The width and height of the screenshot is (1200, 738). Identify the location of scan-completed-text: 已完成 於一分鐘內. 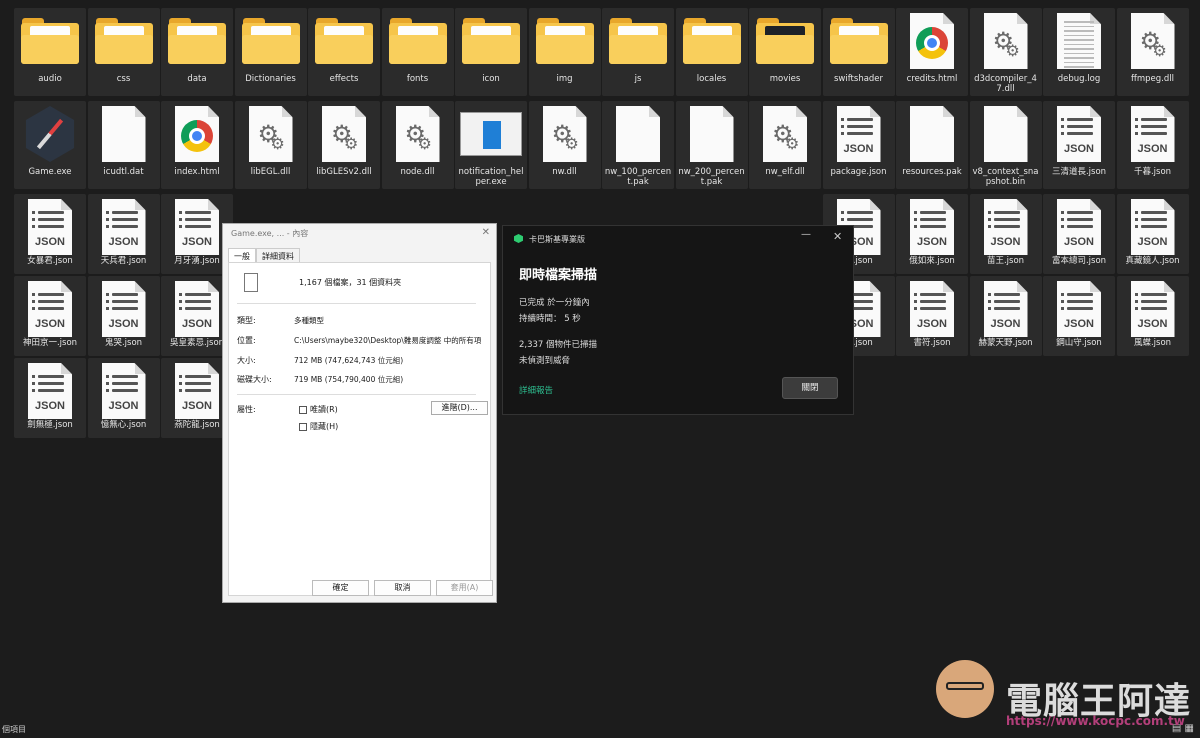
(554, 303).